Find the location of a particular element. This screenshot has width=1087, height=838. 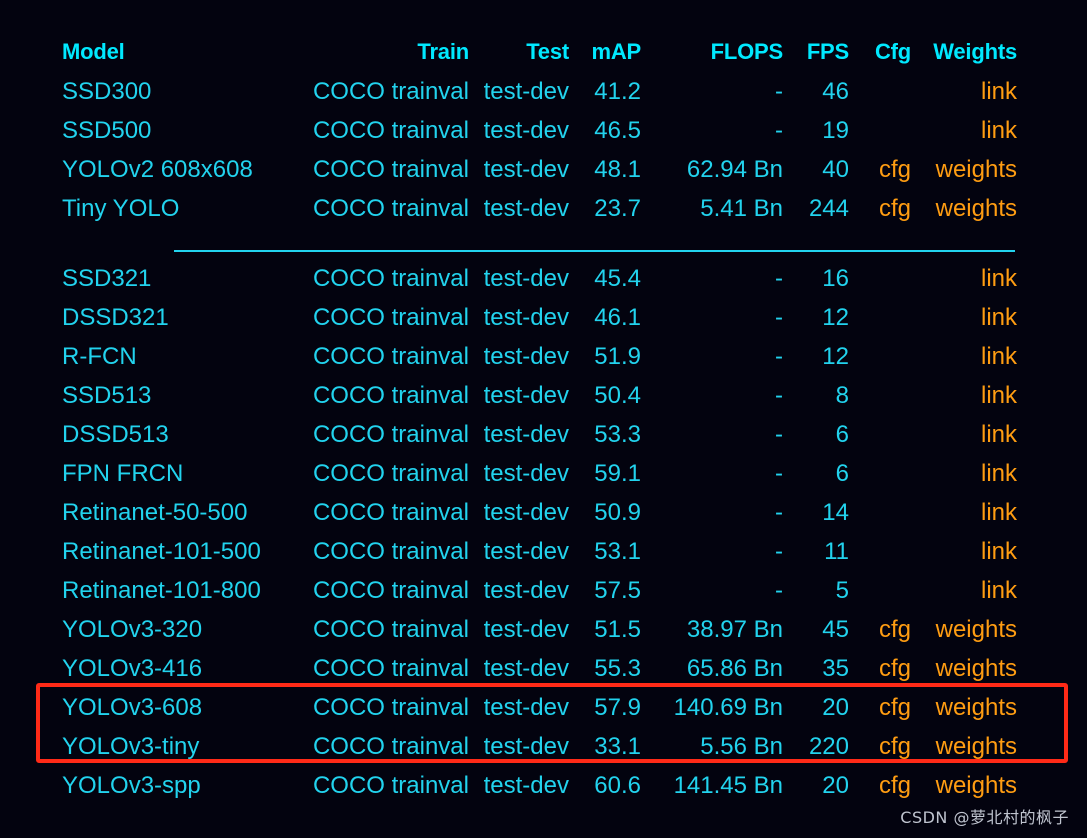

cell-model: YOLOv2 608x608 is located at coordinates (157, 169).